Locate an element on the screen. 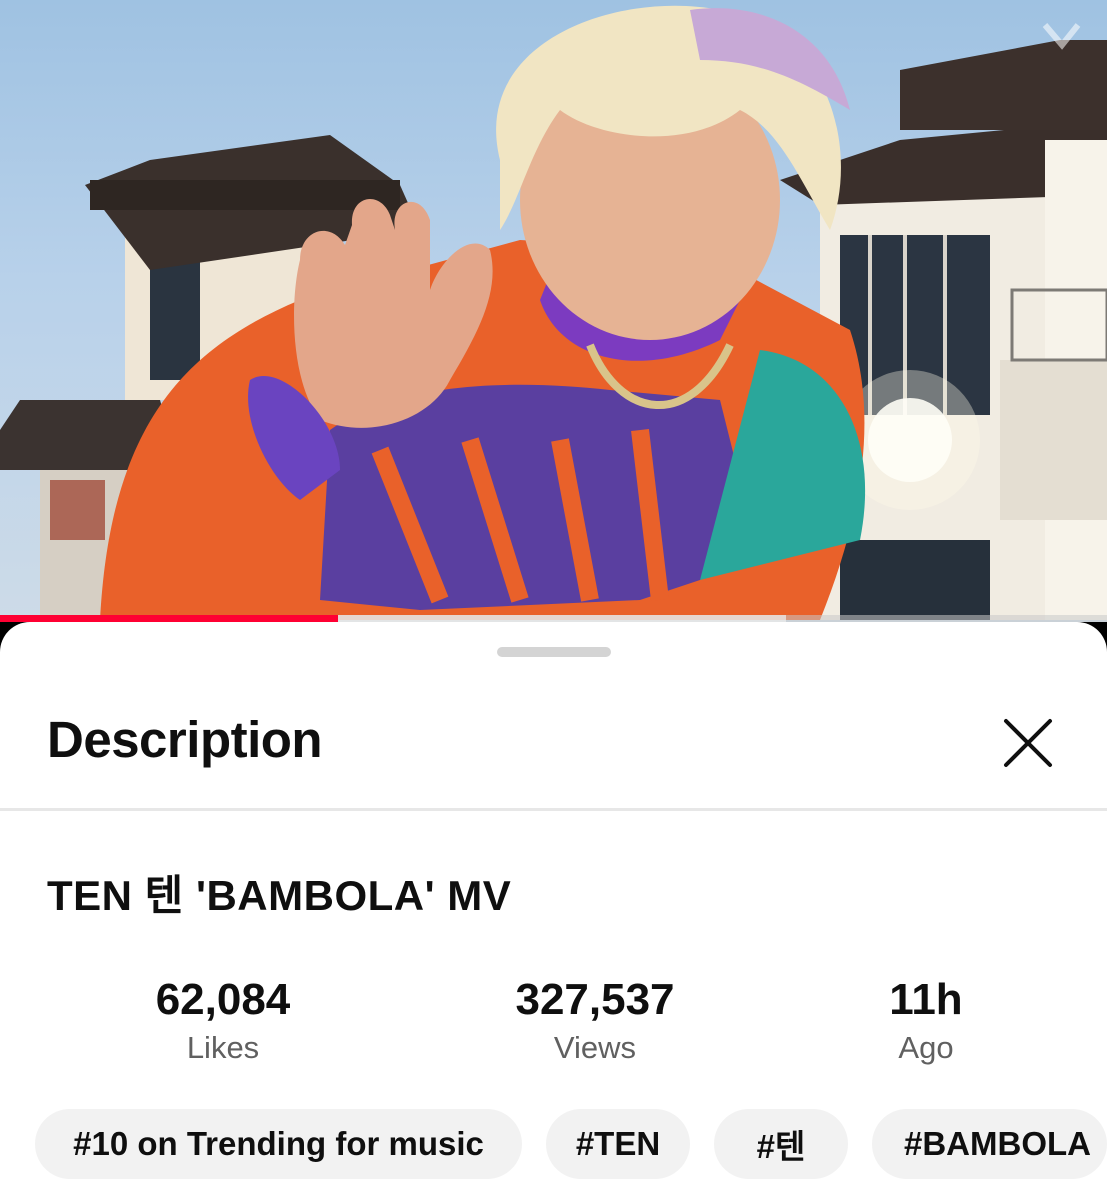 This screenshot has height=1200, width=1107. video-title: TEN 텐 'BAMBOLA' MV is located at coordinates (279, 895).